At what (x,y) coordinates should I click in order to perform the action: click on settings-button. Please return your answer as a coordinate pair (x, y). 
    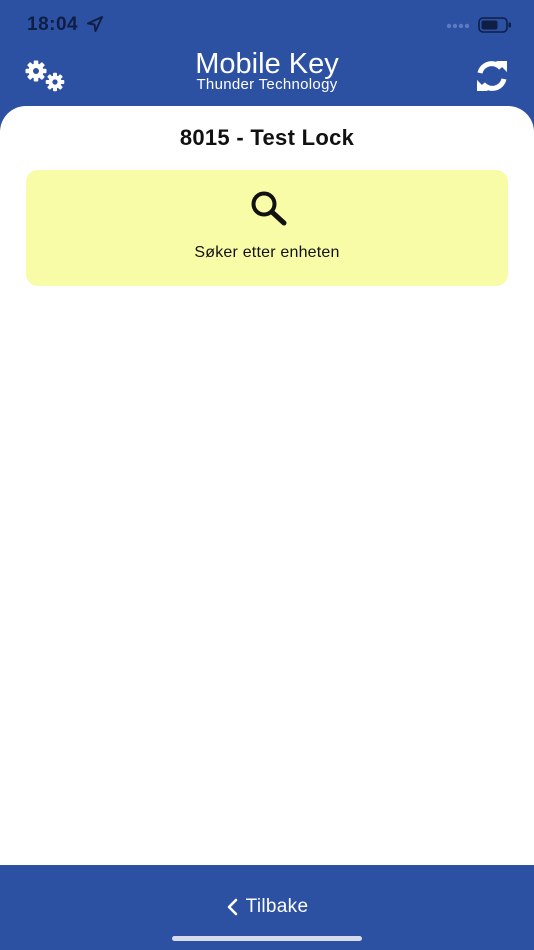
    Looking at the image, I should click on (46, 77).